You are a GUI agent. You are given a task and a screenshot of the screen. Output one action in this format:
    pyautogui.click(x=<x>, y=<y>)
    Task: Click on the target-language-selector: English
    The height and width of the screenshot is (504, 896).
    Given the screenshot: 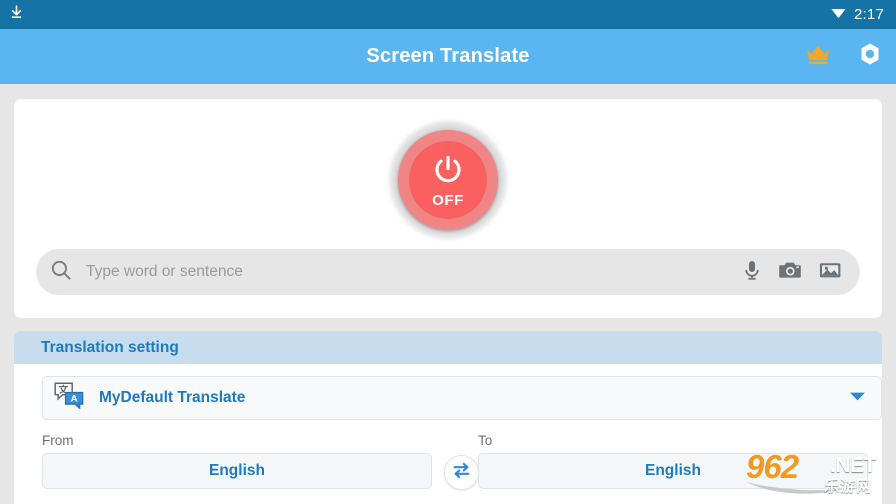 What is the action you would take?
    pyautogui.click(x=673, y=470)
    